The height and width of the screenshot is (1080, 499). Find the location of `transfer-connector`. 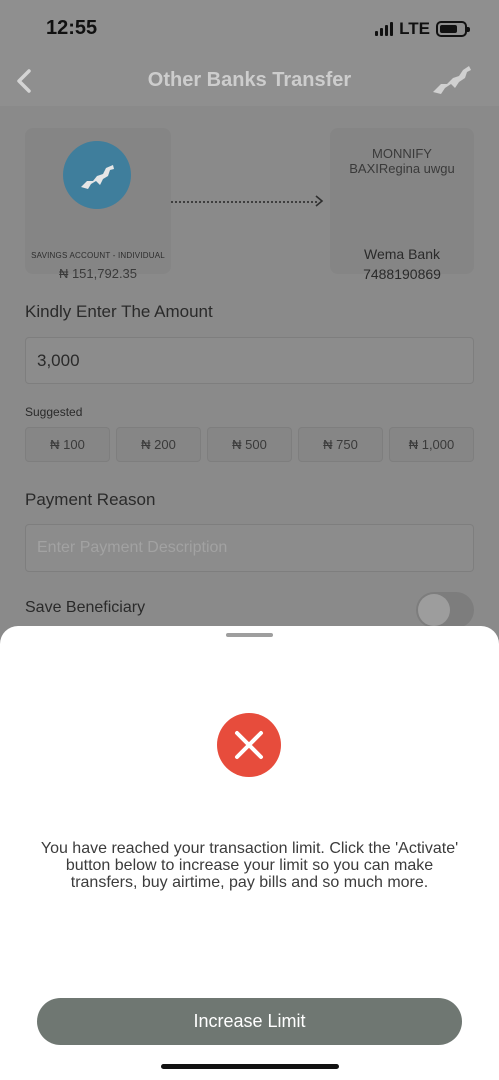

transfer-connector is located at coordinates (244, 202).